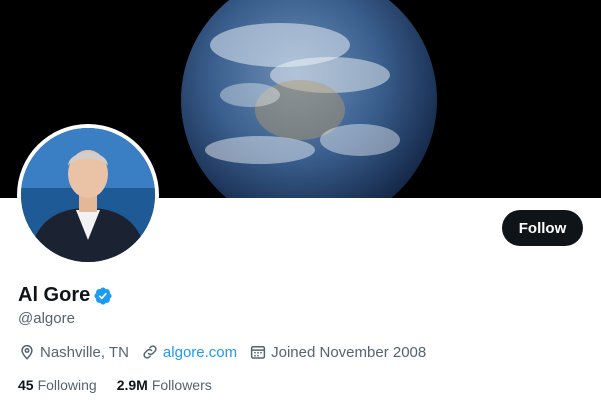  I want to click on followers-link: 2.9M Followers, so click(164, 385).